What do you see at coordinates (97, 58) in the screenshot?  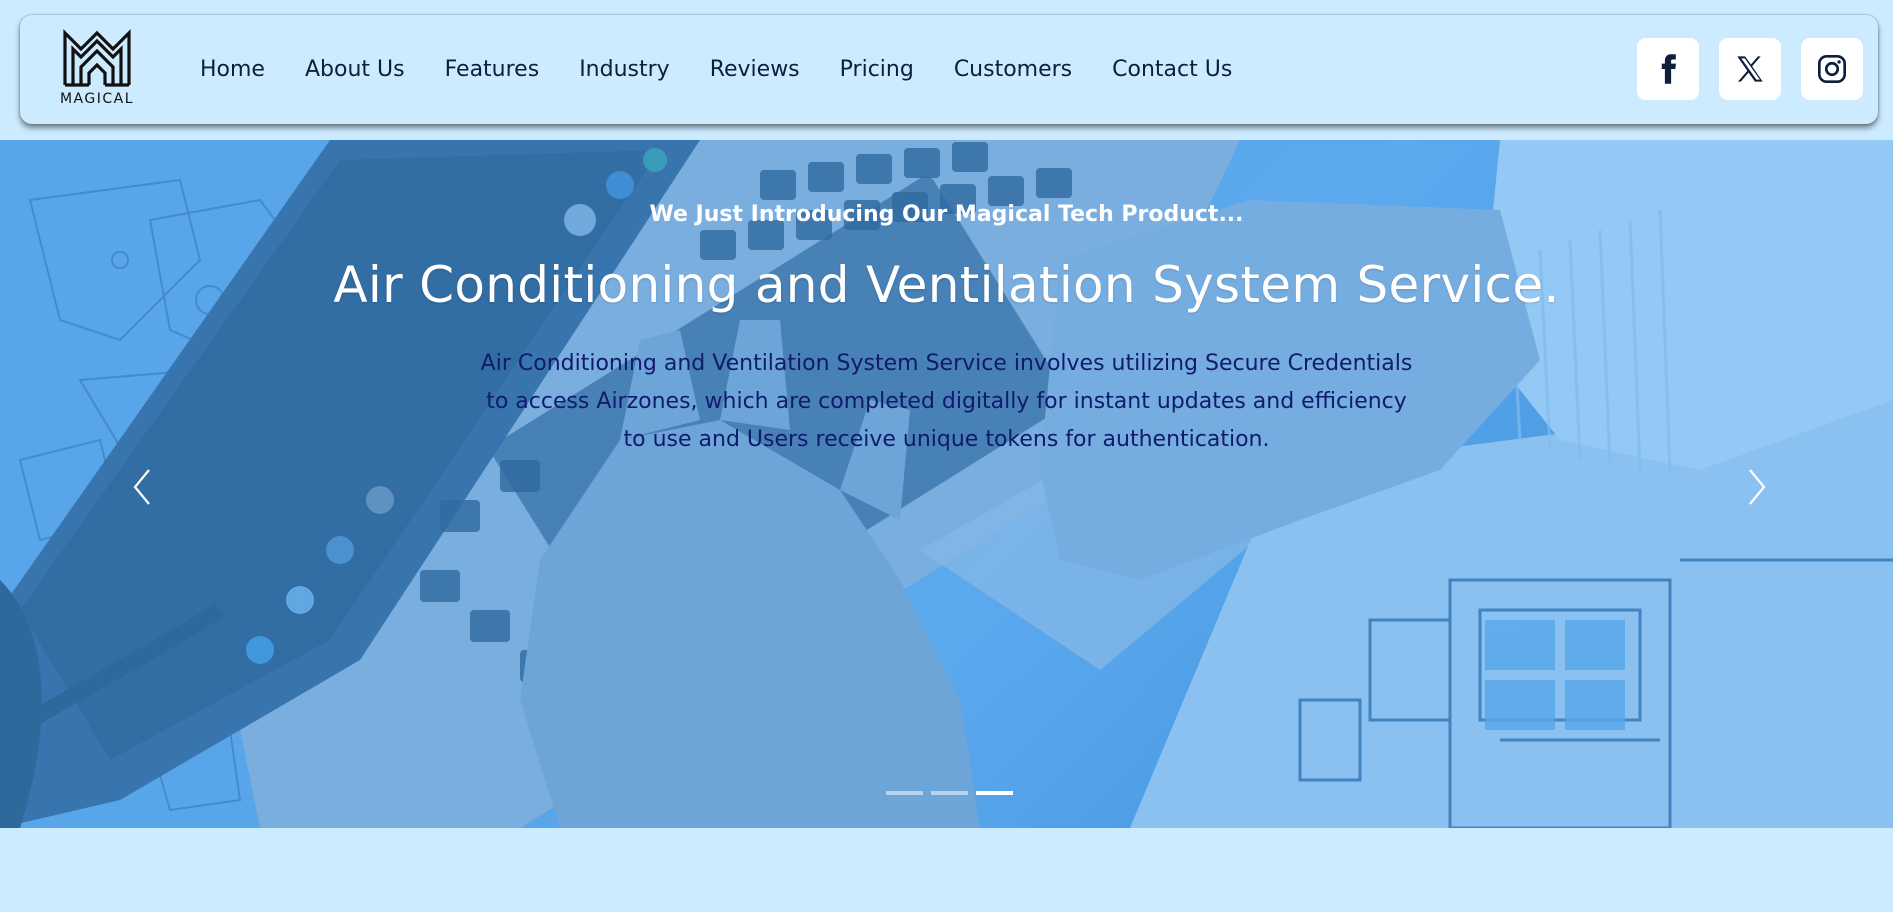 I see `magical-logo-icon` at bounding box center [97, 58].